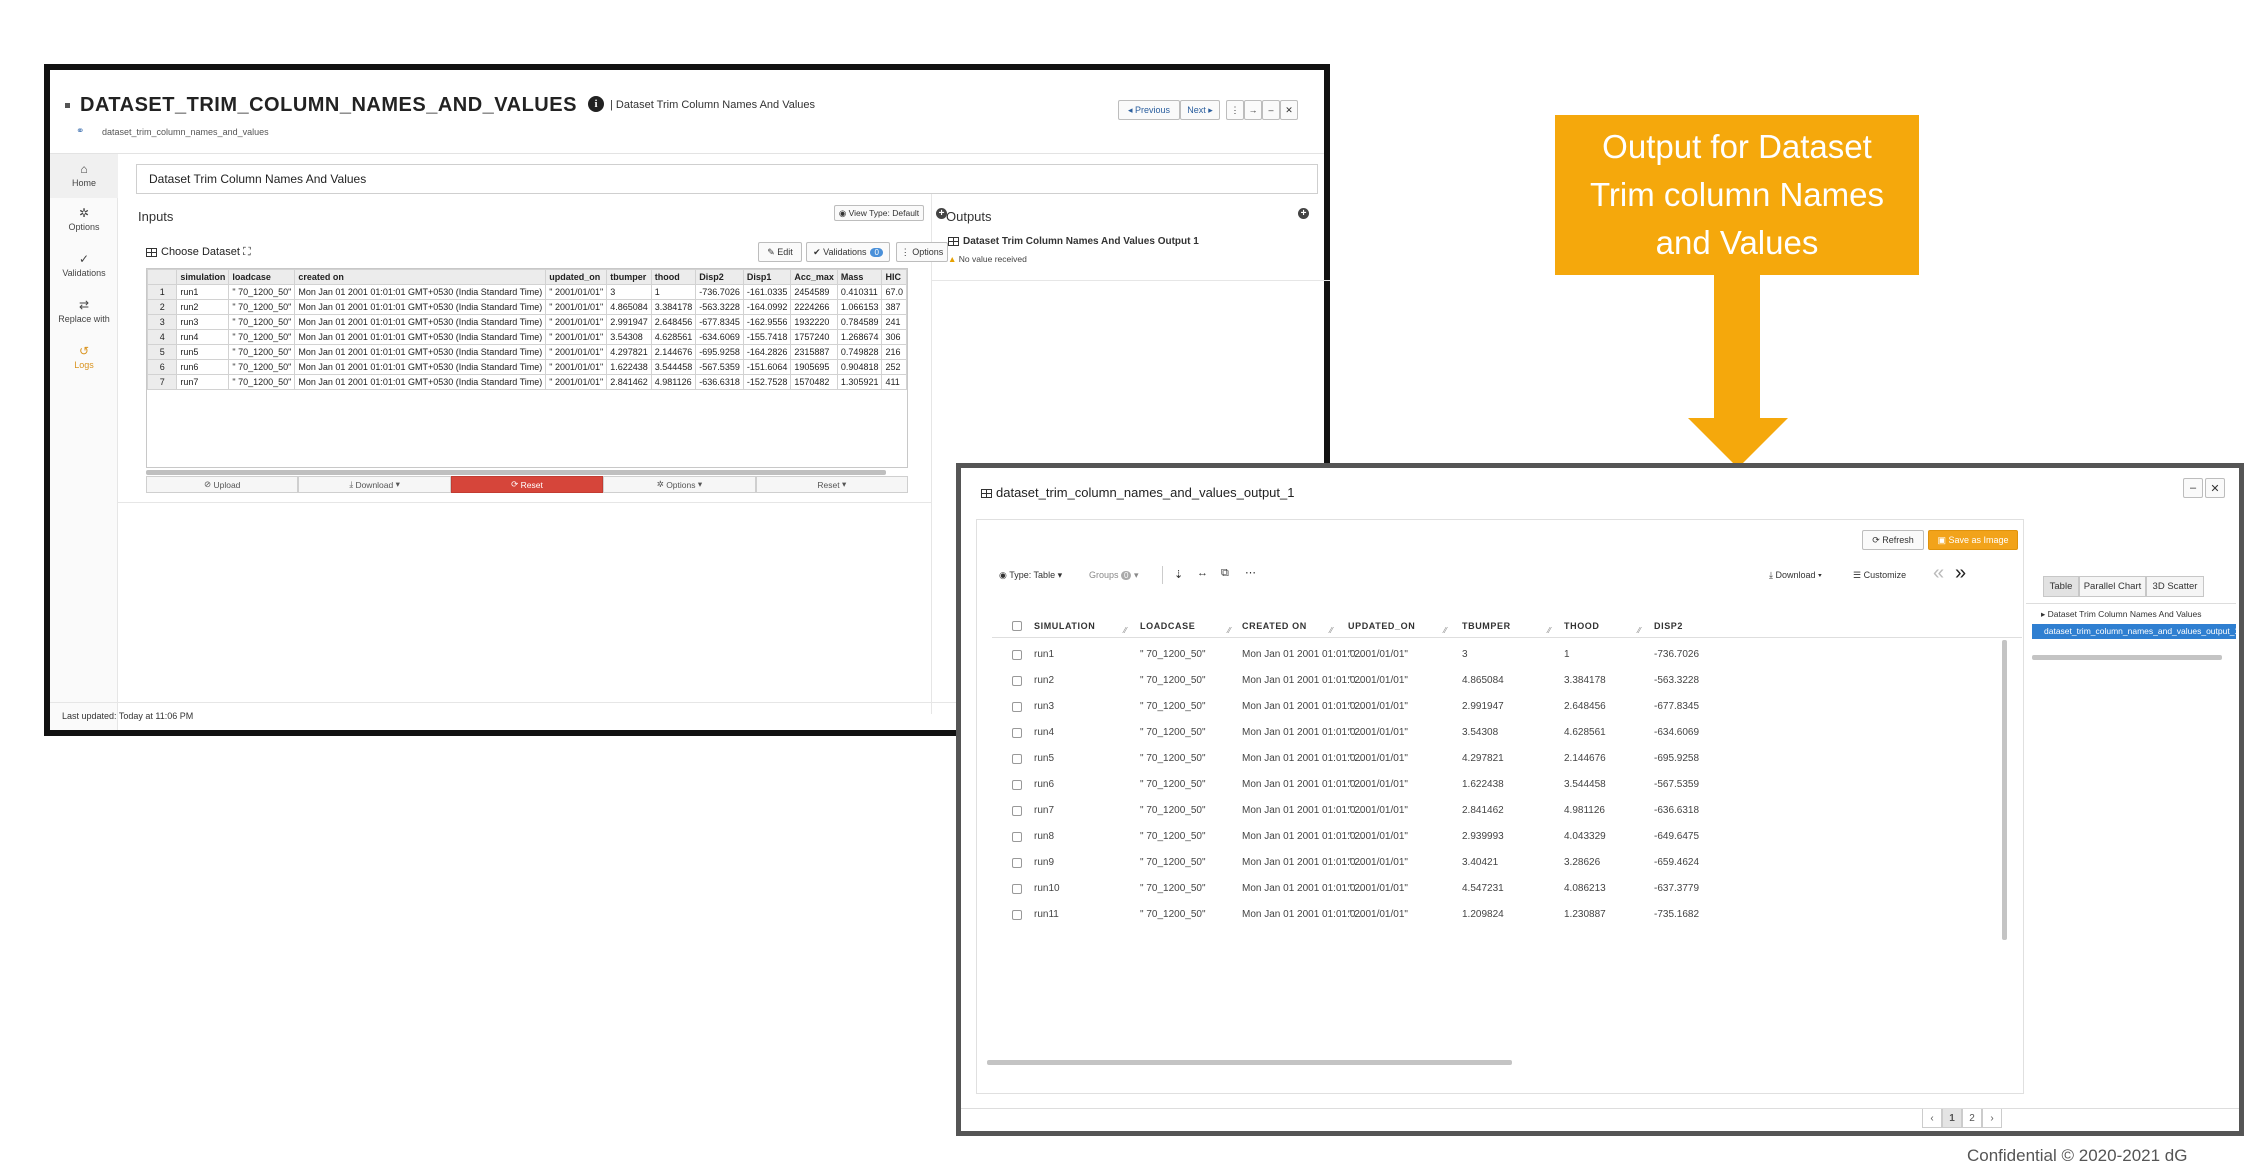 The image size is (2265, 1166). What do you see at coordinates (679, 484) in the screenshot?
I see `options-menu-button: ✲ Options ▾` at bounding box center [679, 484].